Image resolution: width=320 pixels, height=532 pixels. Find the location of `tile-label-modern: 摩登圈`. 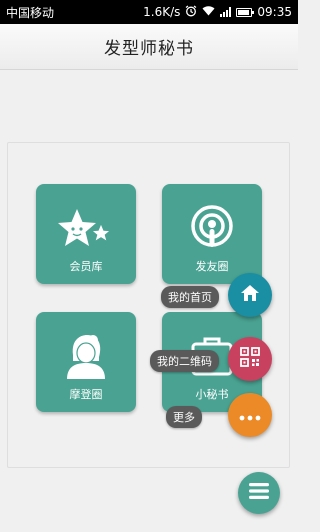

tile-label-modern: 摩登圈 is located at coordinates (86, 394).